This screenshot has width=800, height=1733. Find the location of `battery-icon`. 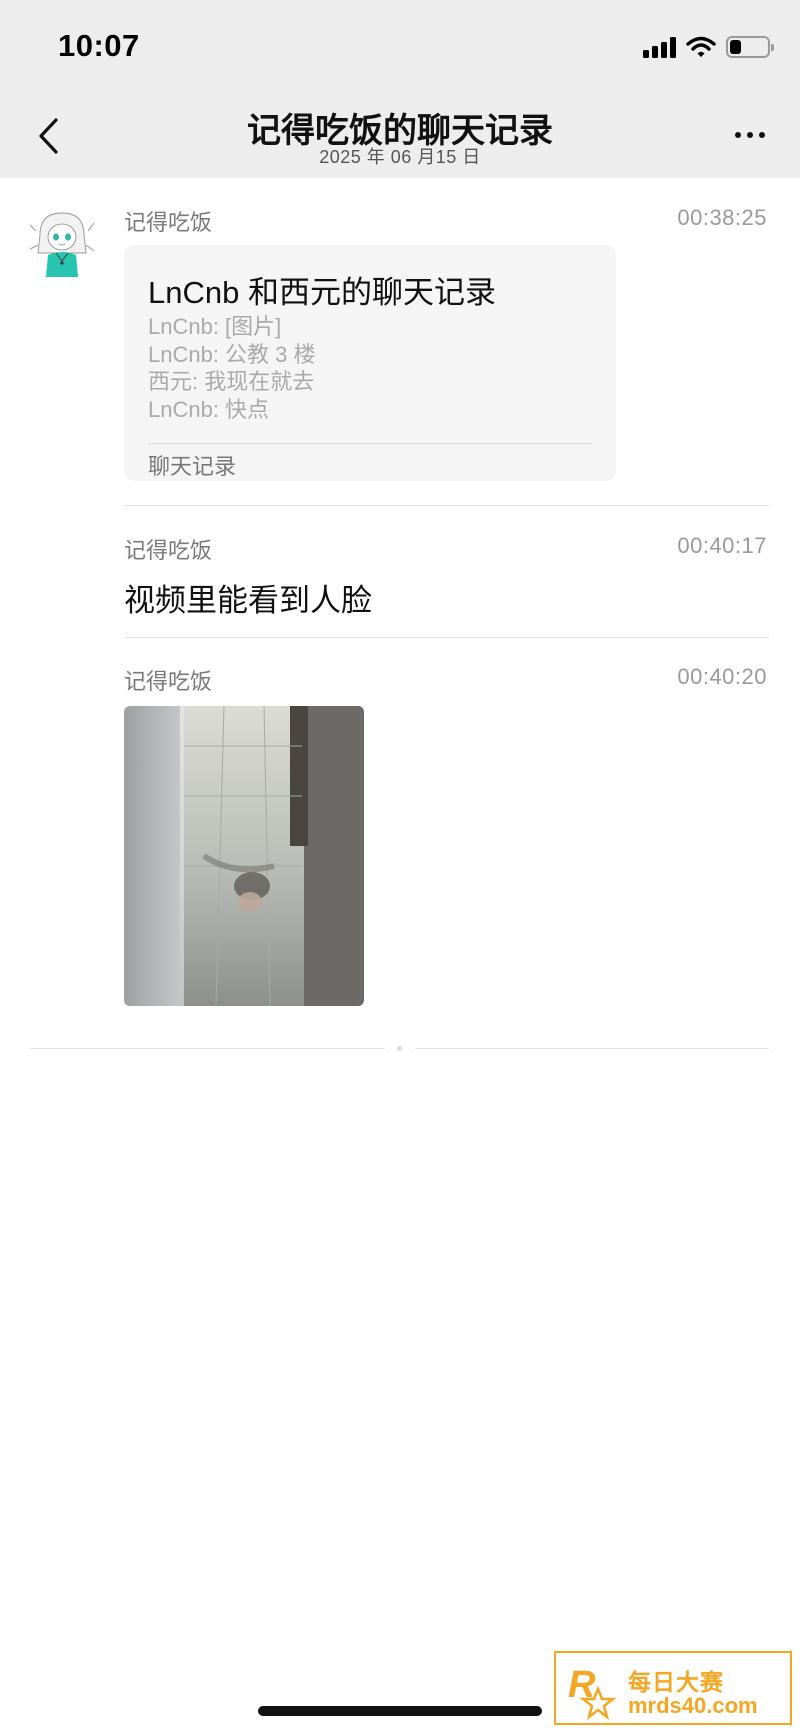

battery-icon is located at coordinates (750, 47).